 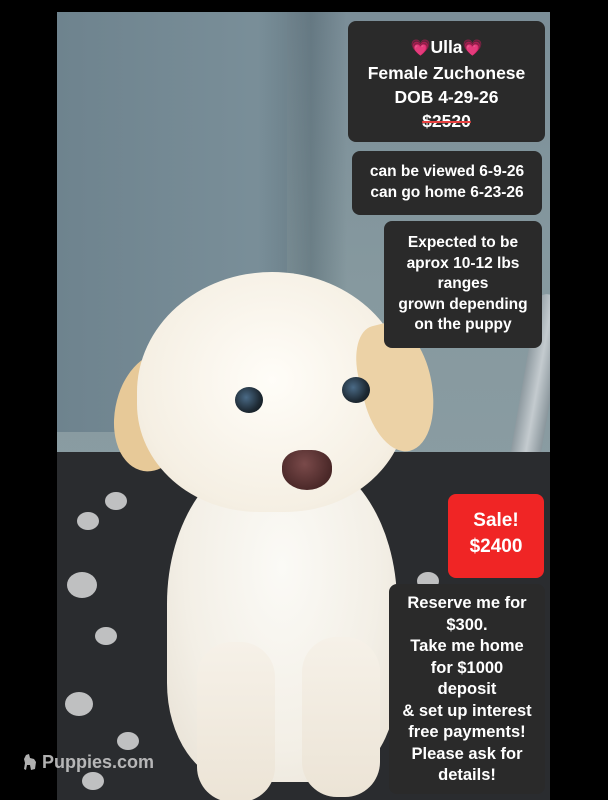 What do you see at coordinates (467, 667) in the screenshot?
I see `reservation-line: for $1000` at bounding box center [467, 667].